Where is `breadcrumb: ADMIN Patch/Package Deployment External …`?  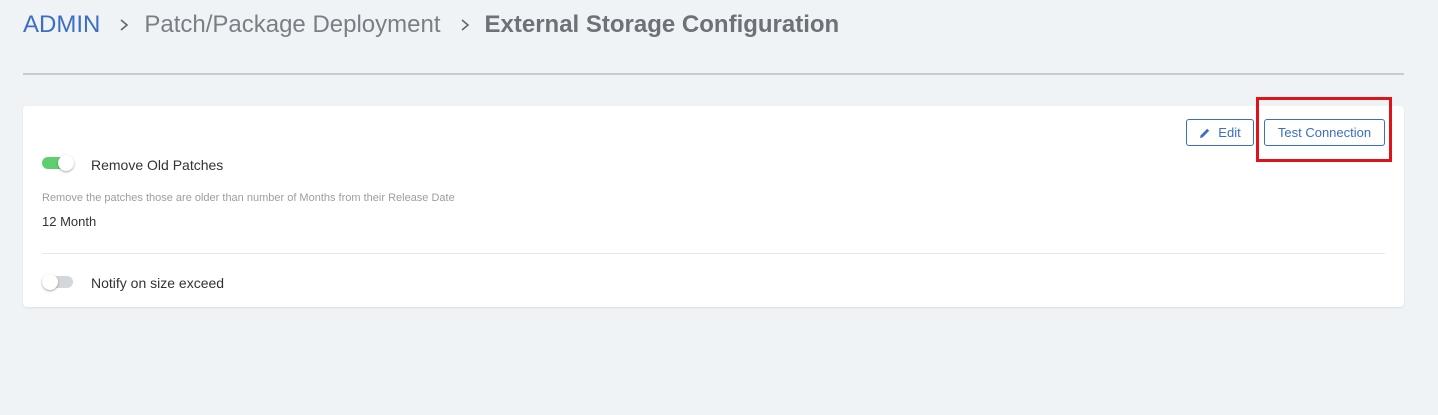
breadcrumb: ADMIN Patch/Package Deployment External … is located at coordinates (431, 25).